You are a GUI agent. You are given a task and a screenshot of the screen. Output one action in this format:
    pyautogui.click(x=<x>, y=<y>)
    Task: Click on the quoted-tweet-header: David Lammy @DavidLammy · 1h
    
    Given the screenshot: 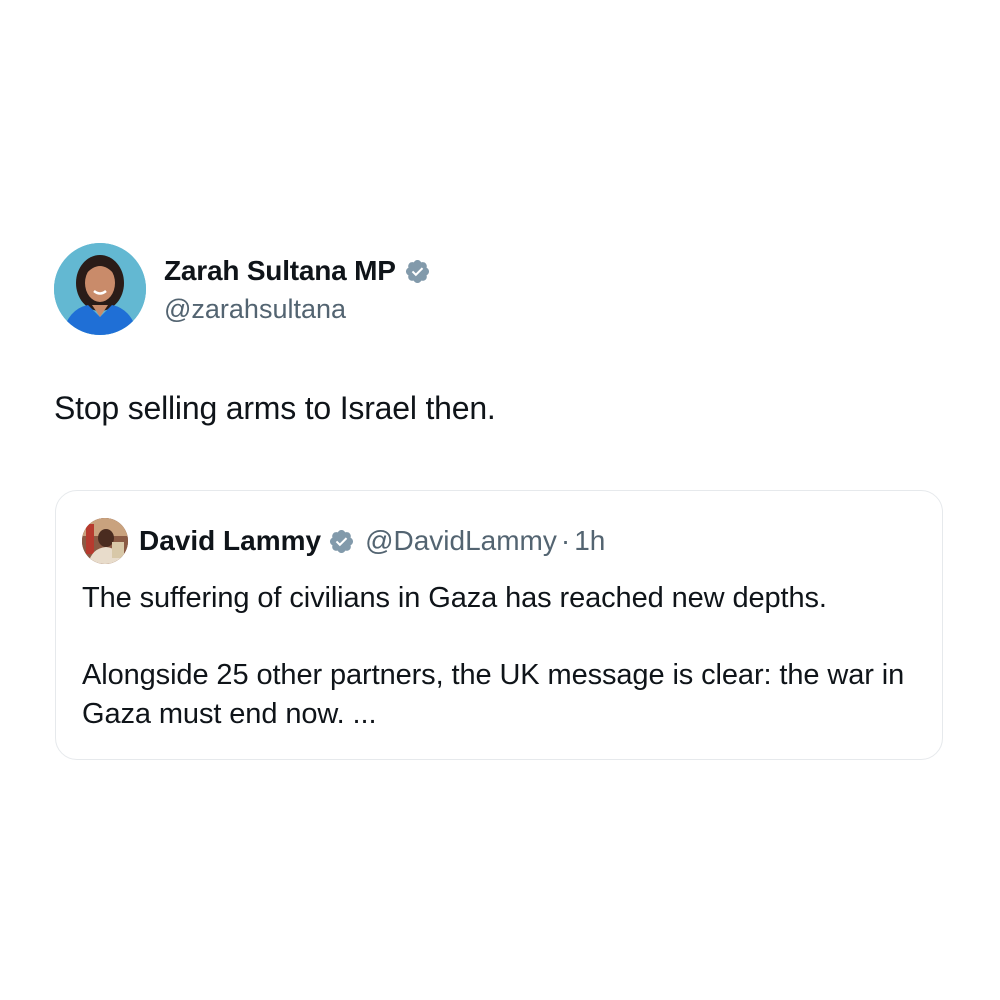 What is the action you would take?
    pyautogui.click(x=499, y=541)
    